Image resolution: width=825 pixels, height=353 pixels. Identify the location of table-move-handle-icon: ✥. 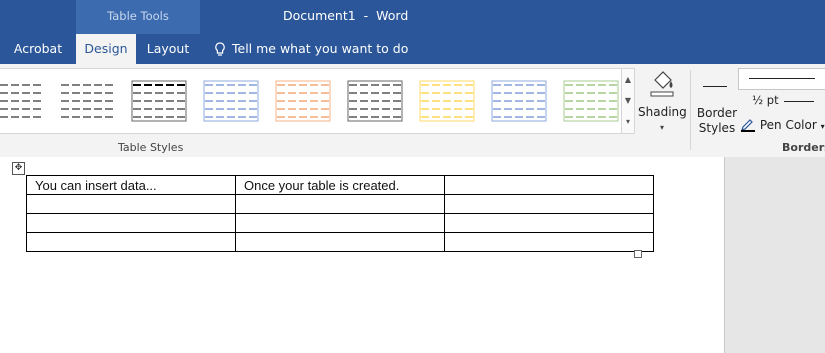
(18, 168).